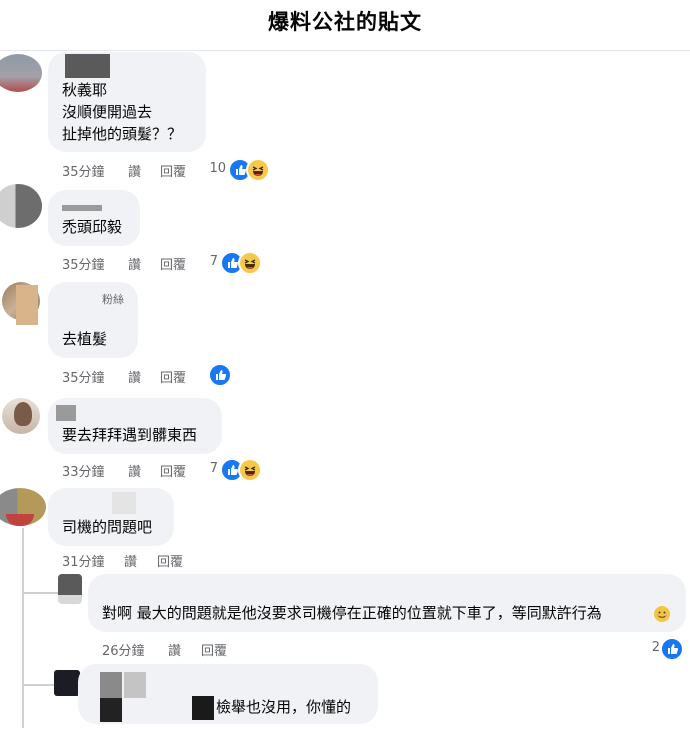  What do you see at coordinates (85, 339) in the screenshot?
I see `comment-text: 去植髮` at bounding box center [85, 339].